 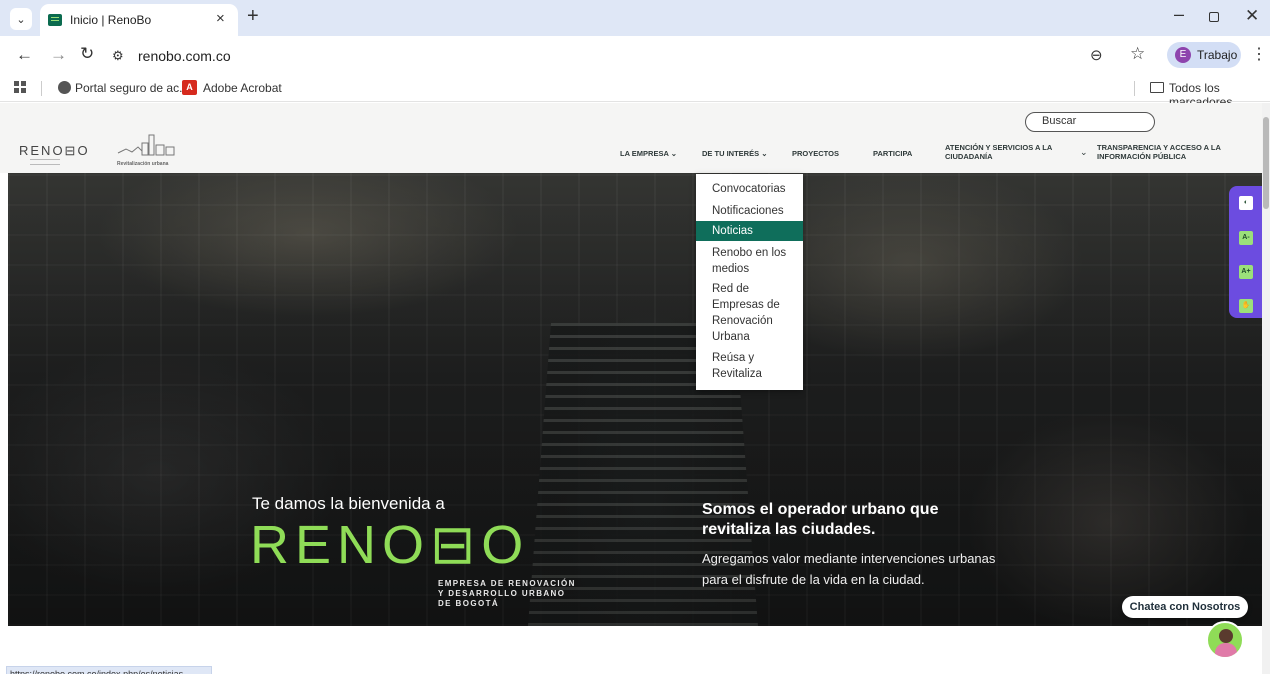 I want to click on profile-button: E Trabajo, so click(x=1204, y=55).